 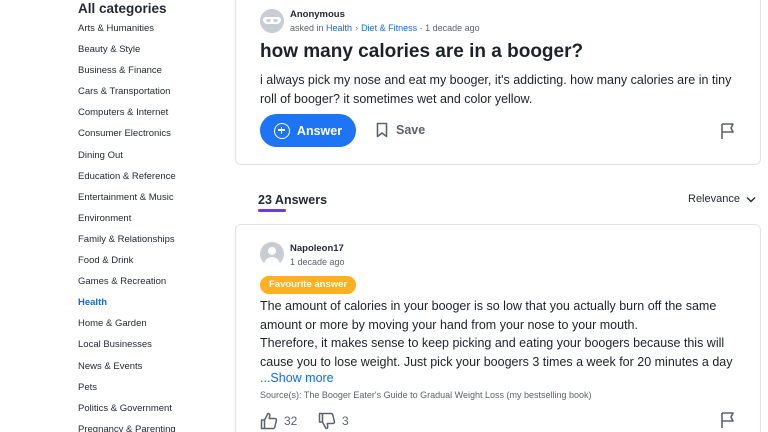 I want to click on downvote-count: 3, so click(x=345, y=421).